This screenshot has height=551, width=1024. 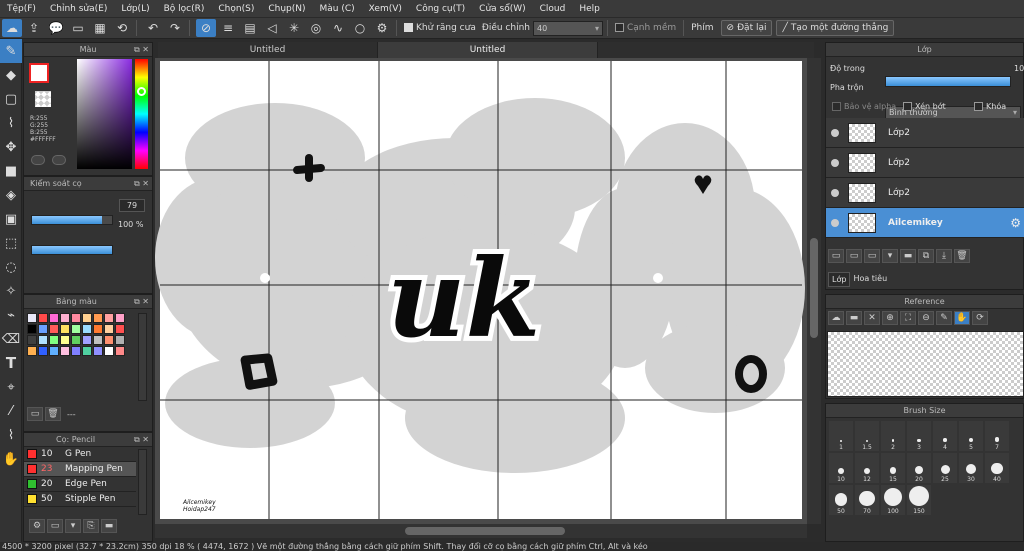 I want to click on text-tool-icon: T, so click(x=11, y=363).